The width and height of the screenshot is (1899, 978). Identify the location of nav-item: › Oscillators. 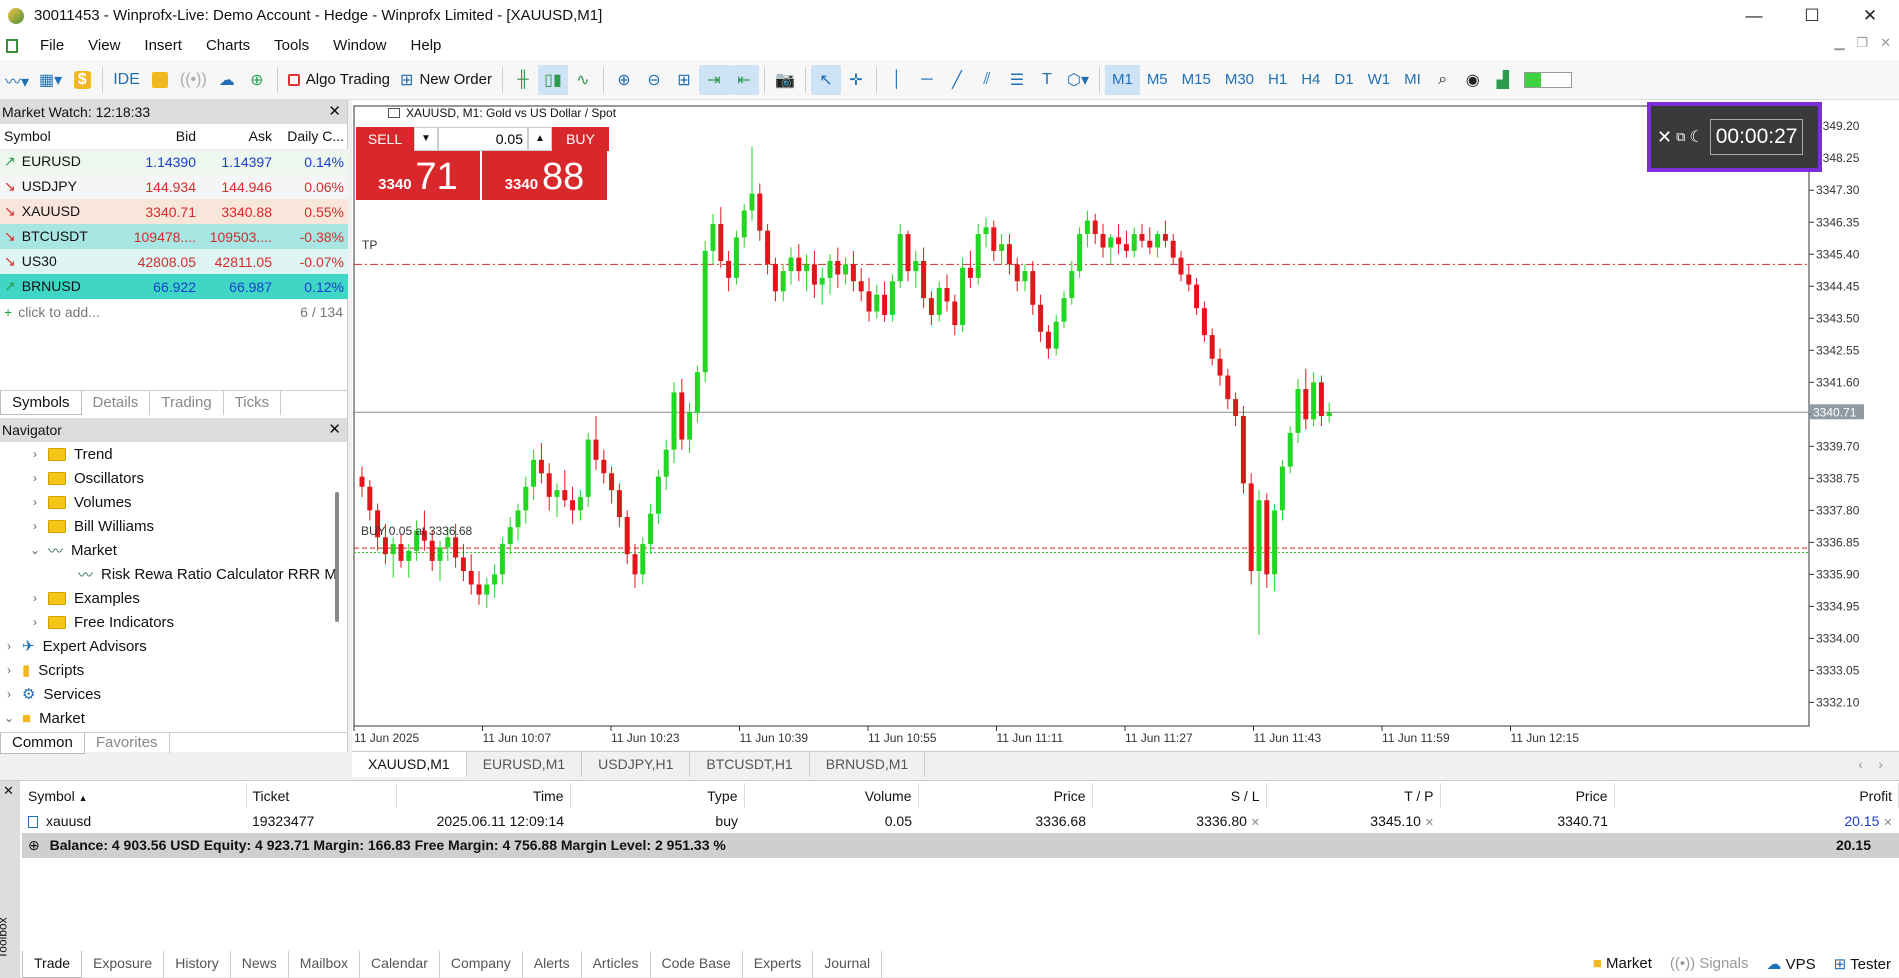
(173, 478).